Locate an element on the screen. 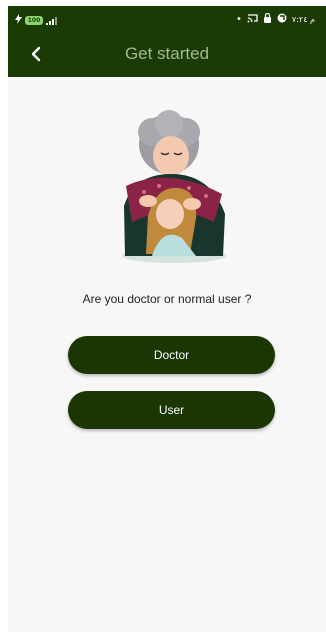  role-question: Are you doctor or normal user ? is located at coordinates (167, 299).